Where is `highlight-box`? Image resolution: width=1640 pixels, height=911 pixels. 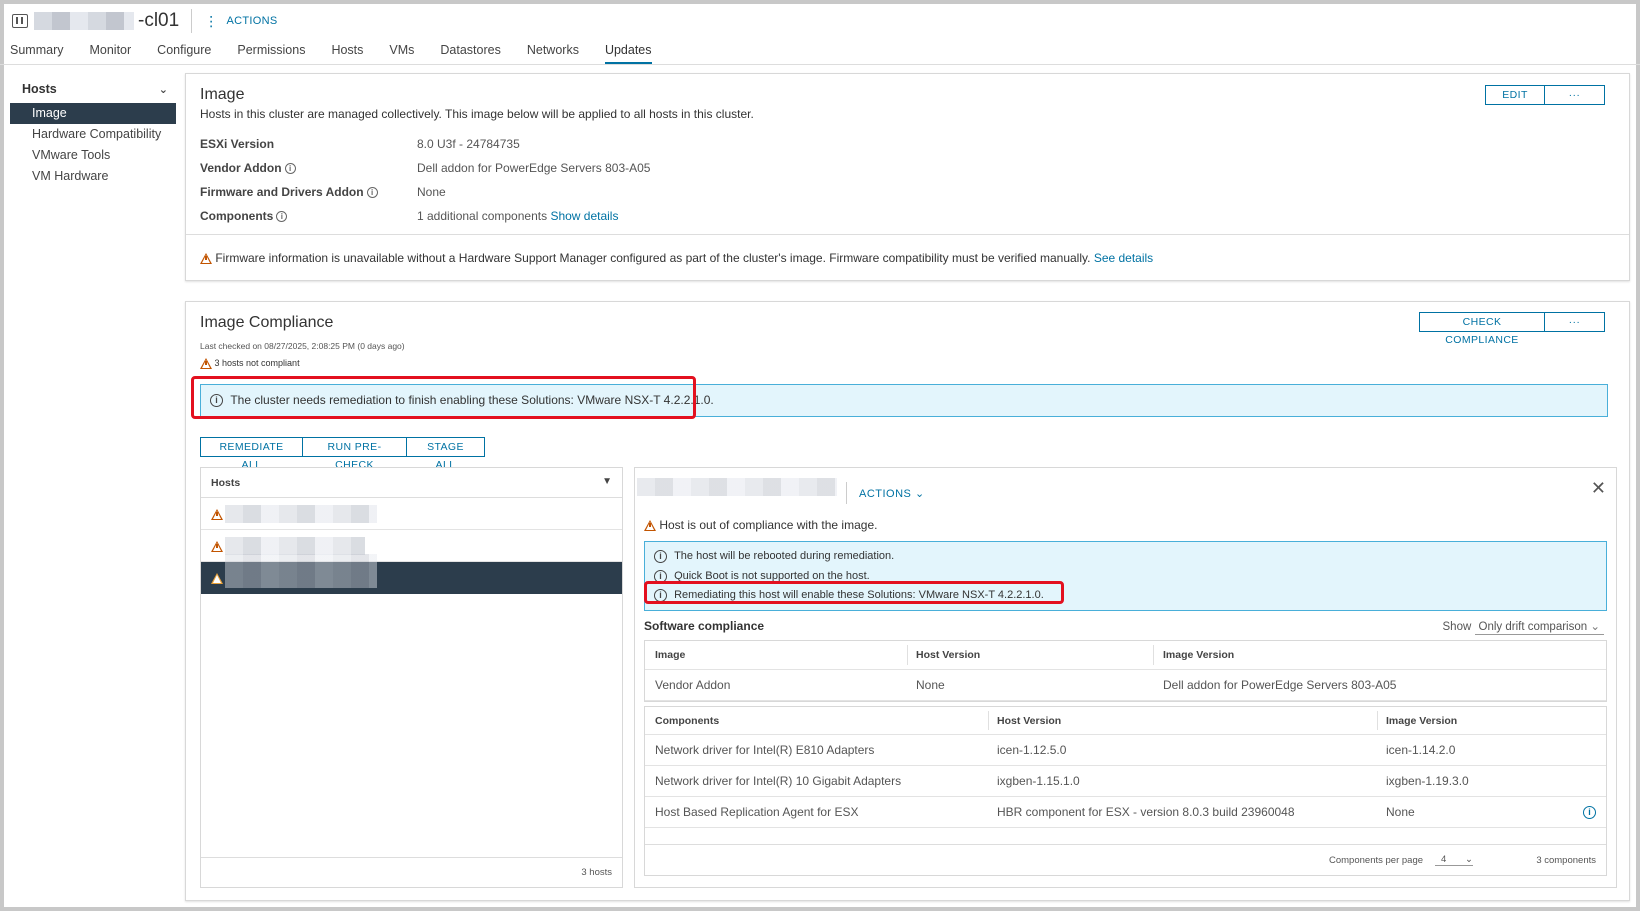
highlight-box is located at coordinates (443, 397).